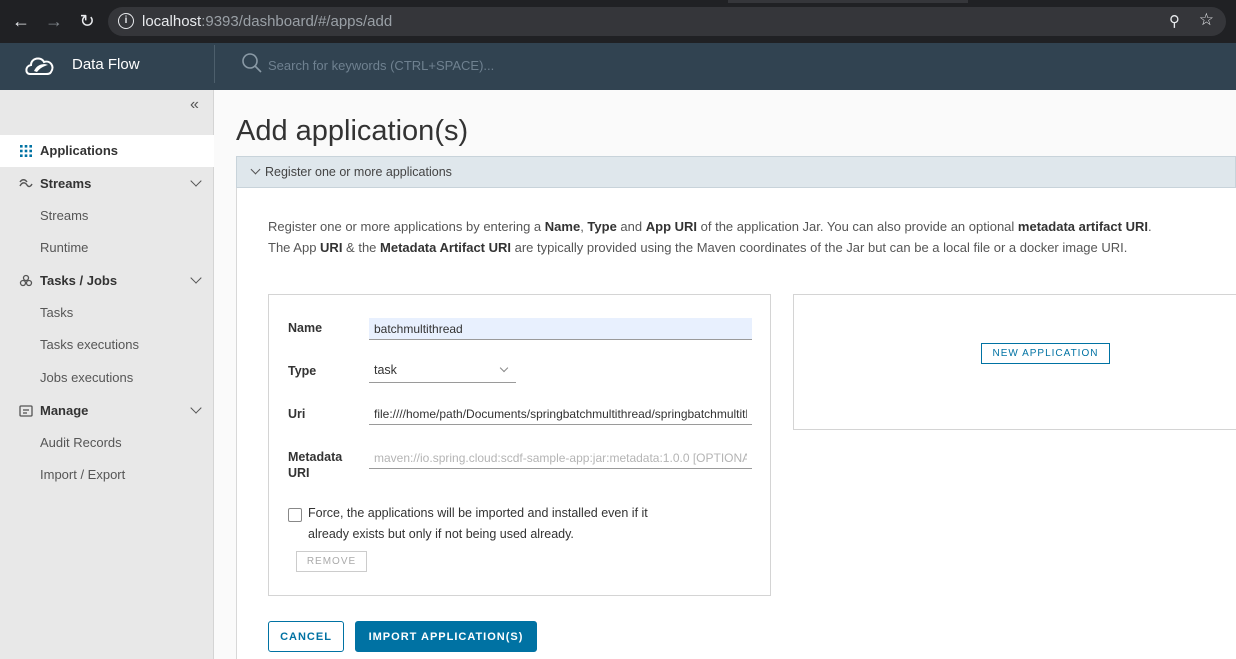  I want to click on desc-text: & the, so click(361, 247).